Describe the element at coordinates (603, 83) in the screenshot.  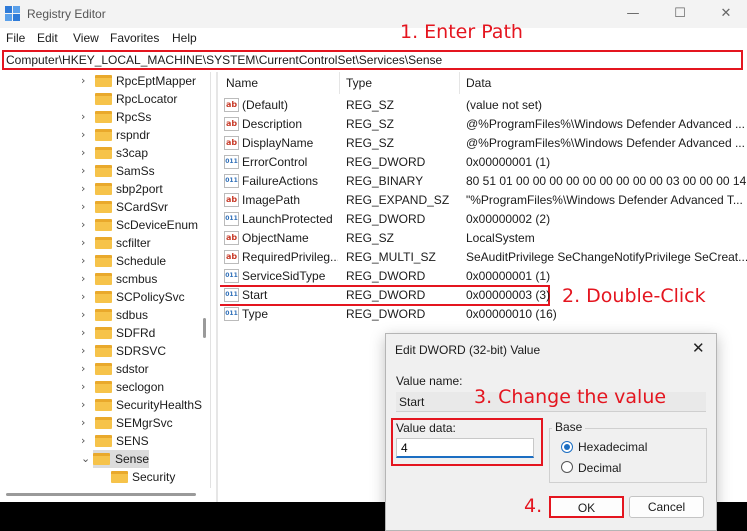
I see `column-header-data: Data` at that location.